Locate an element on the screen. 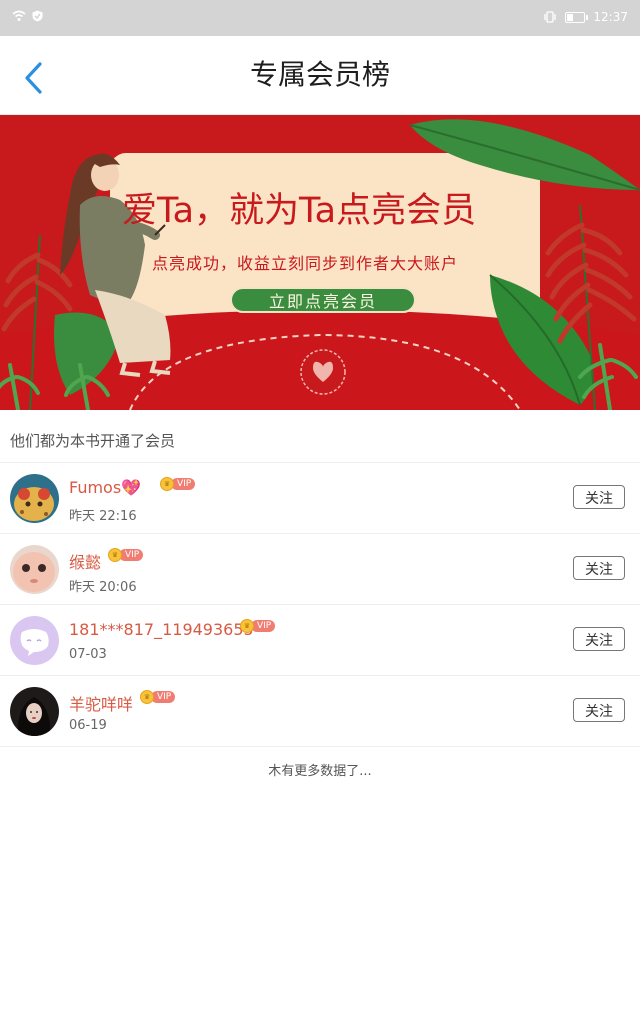  member-row: 羊驼咩咩 ♛ VIP 06-19 关注 is located at coordinates (320, 711).